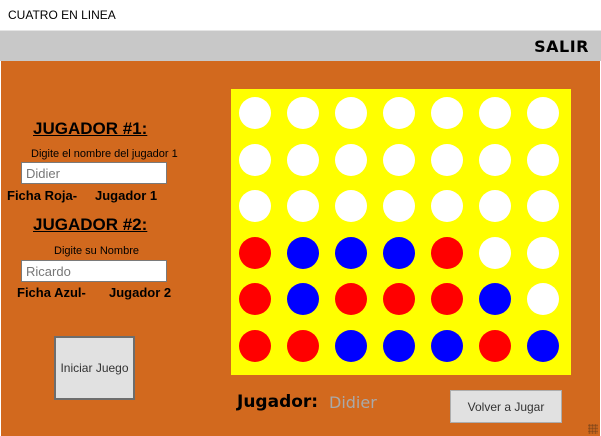 The image size is (601, 436). I want to click on current-player: Didier, so click(353, 402).